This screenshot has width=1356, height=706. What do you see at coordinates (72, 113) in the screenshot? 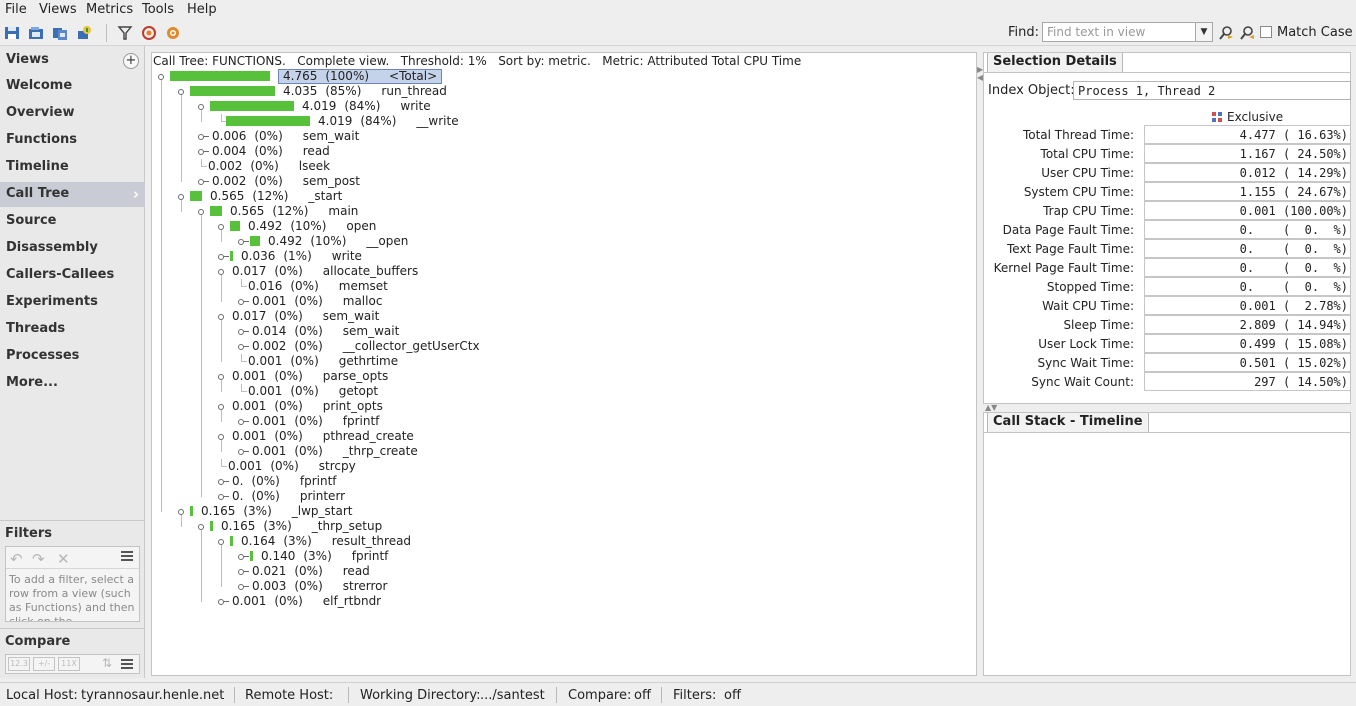
I see `view-item-overview: Overview` at bounding box center [72, 113].